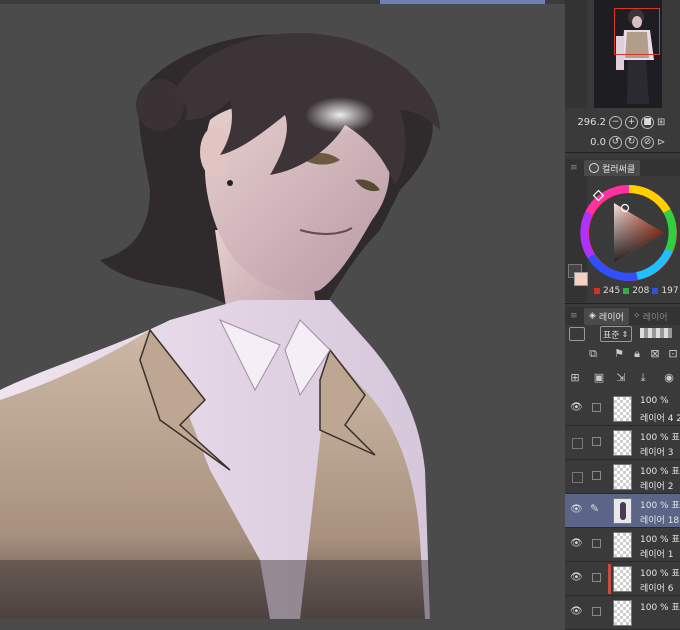 The image size is (680, 630). What do you see at coordinates (637, 354) in the screenshot?
I see `lock-icon: 🔒︎` at bounding box center [637, 354].